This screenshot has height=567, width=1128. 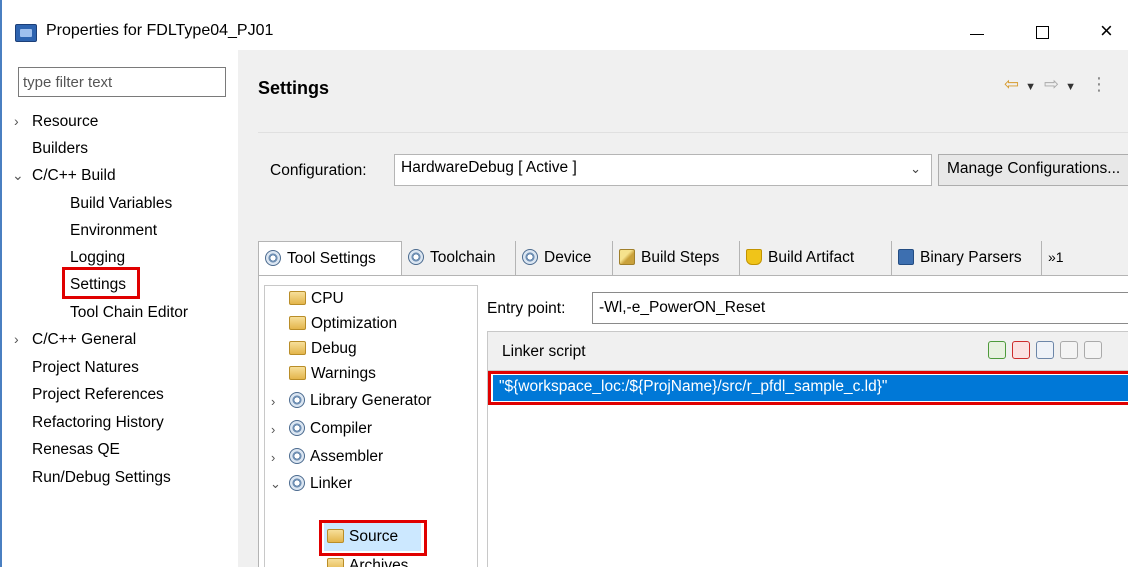 I want to click on tree-item-resource: Resource, so click(x=65, y=122).